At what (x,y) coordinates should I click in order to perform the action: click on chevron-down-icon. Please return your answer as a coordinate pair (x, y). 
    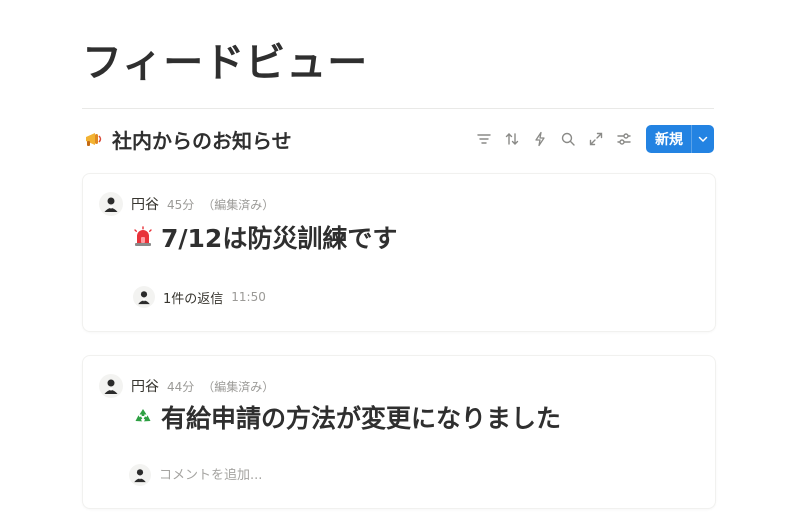
    Looking at the image, I should click on (702, 139).